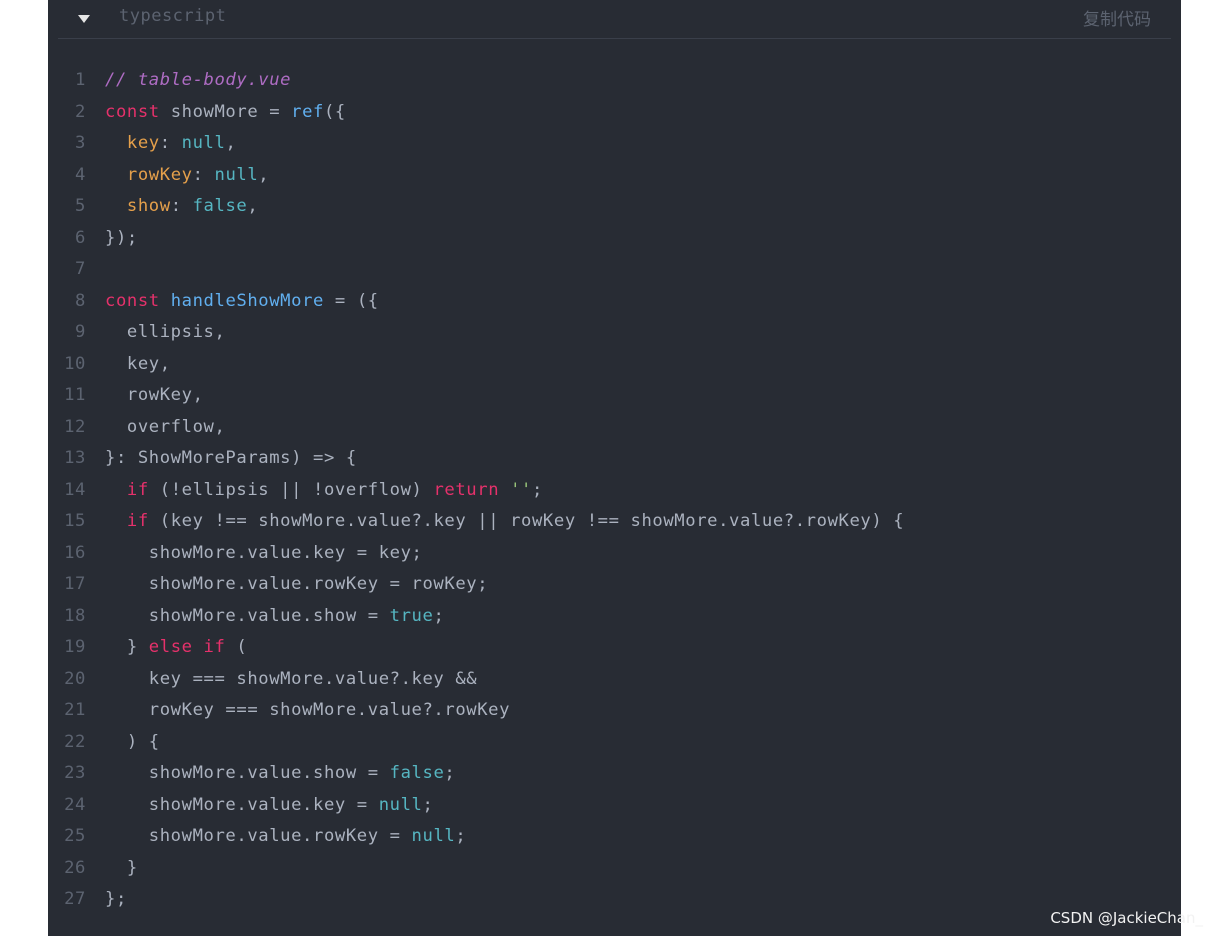 The image size is (1218, 936). I want to click on code-token: (, so click(236, 647).